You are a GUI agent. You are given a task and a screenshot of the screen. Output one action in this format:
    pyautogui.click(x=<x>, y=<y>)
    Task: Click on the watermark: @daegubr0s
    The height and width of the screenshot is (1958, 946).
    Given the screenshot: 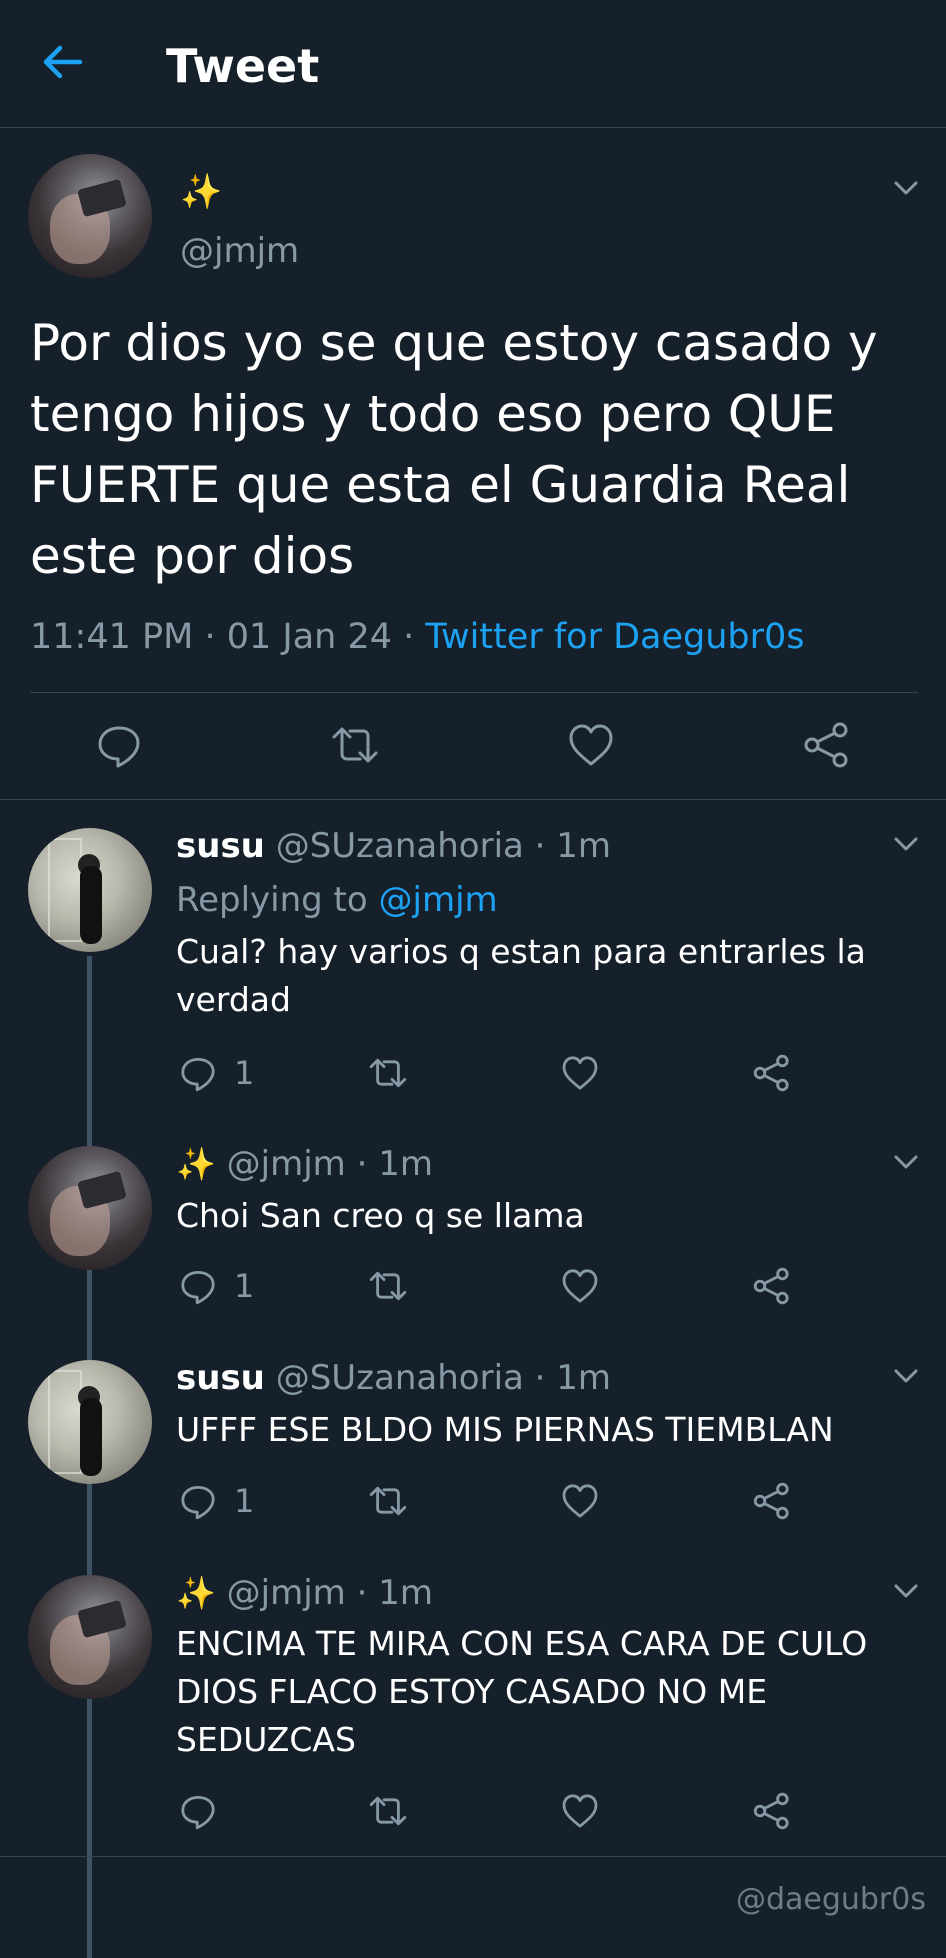 What is the action you would take?
    pyautogui.click(x=830, y=1899)
    